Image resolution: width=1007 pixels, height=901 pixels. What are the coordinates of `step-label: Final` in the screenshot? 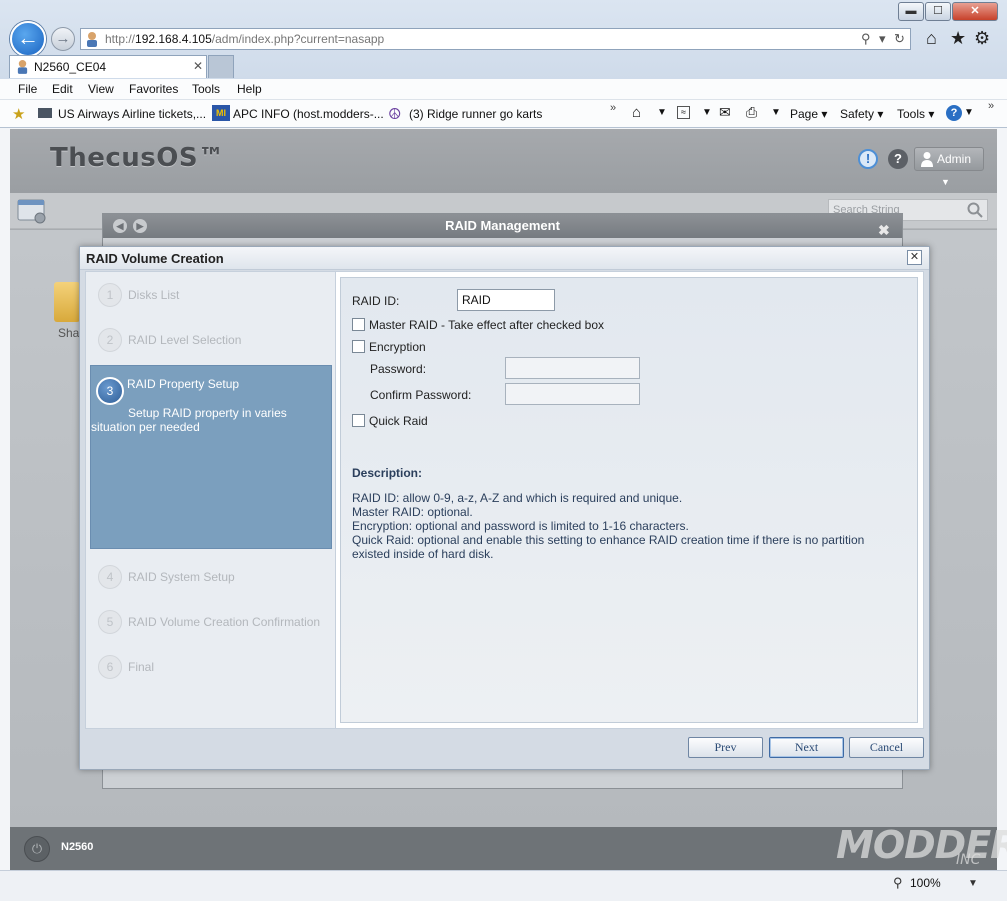 It's located at (141, 667).